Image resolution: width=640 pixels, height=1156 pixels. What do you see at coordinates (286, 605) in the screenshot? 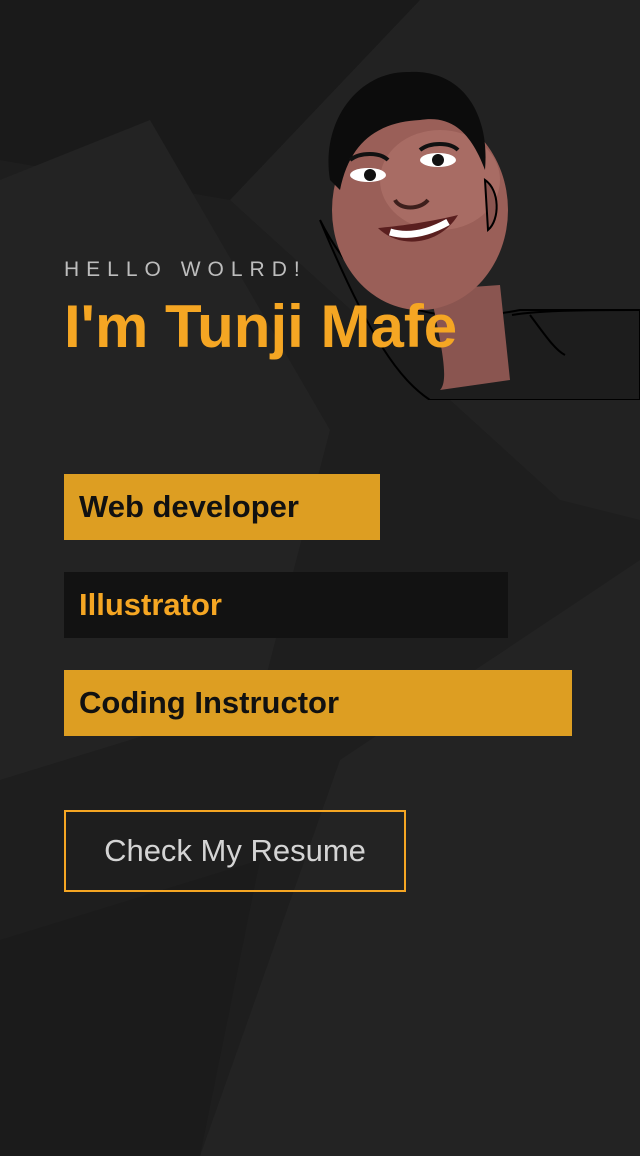
I see `role-badge-illustrator: Illustrator` at bounding box center [286, 605].